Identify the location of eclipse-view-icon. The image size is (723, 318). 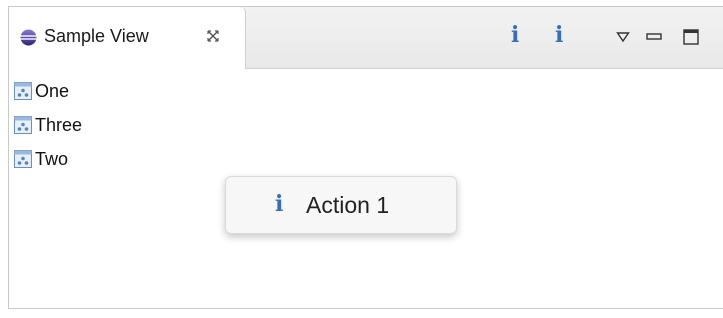
(28, 37).